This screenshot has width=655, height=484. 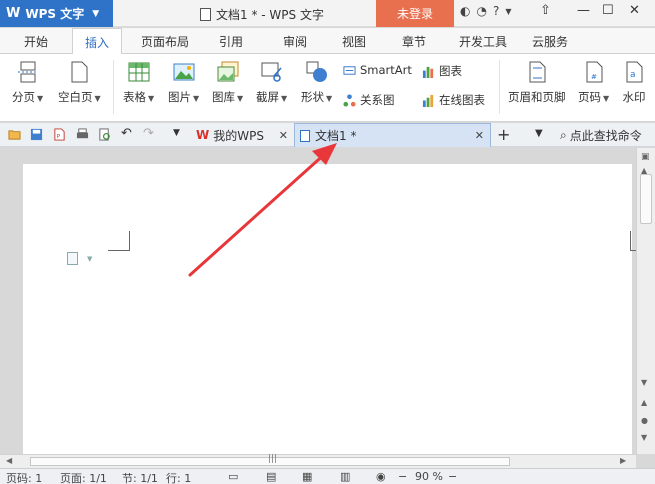 I want to click on zoom-level: 90 %, so click(x=429, y=476).